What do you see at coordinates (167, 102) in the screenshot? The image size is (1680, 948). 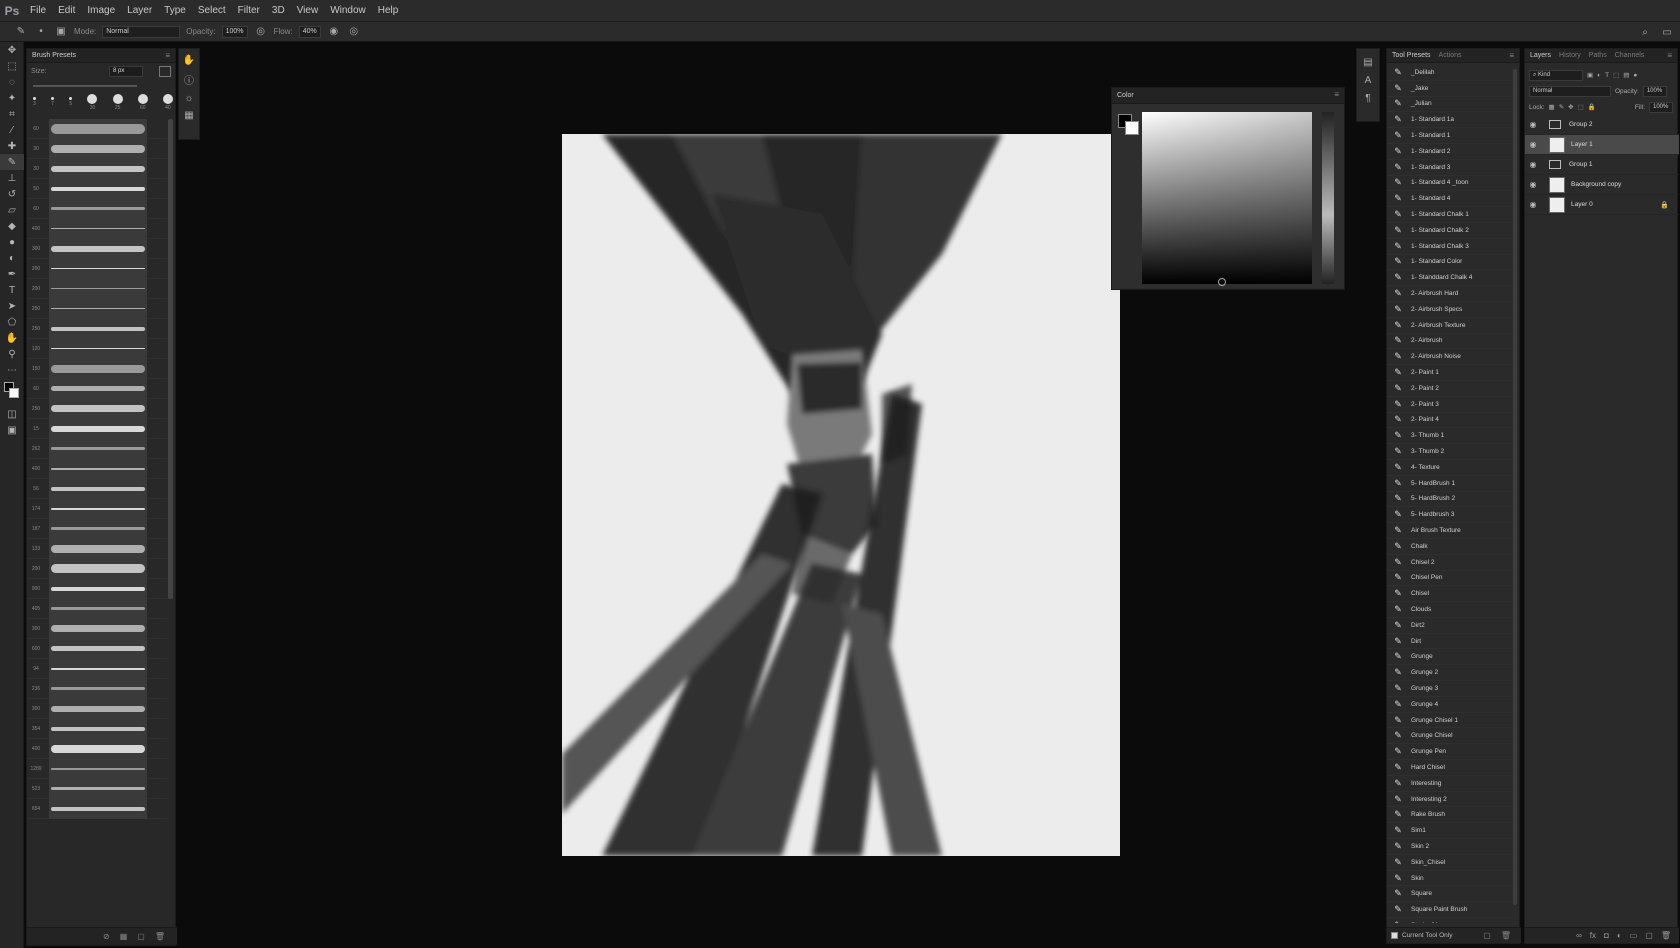 I see `brush-tip-sample: 40` at bounding box center [167, 102].